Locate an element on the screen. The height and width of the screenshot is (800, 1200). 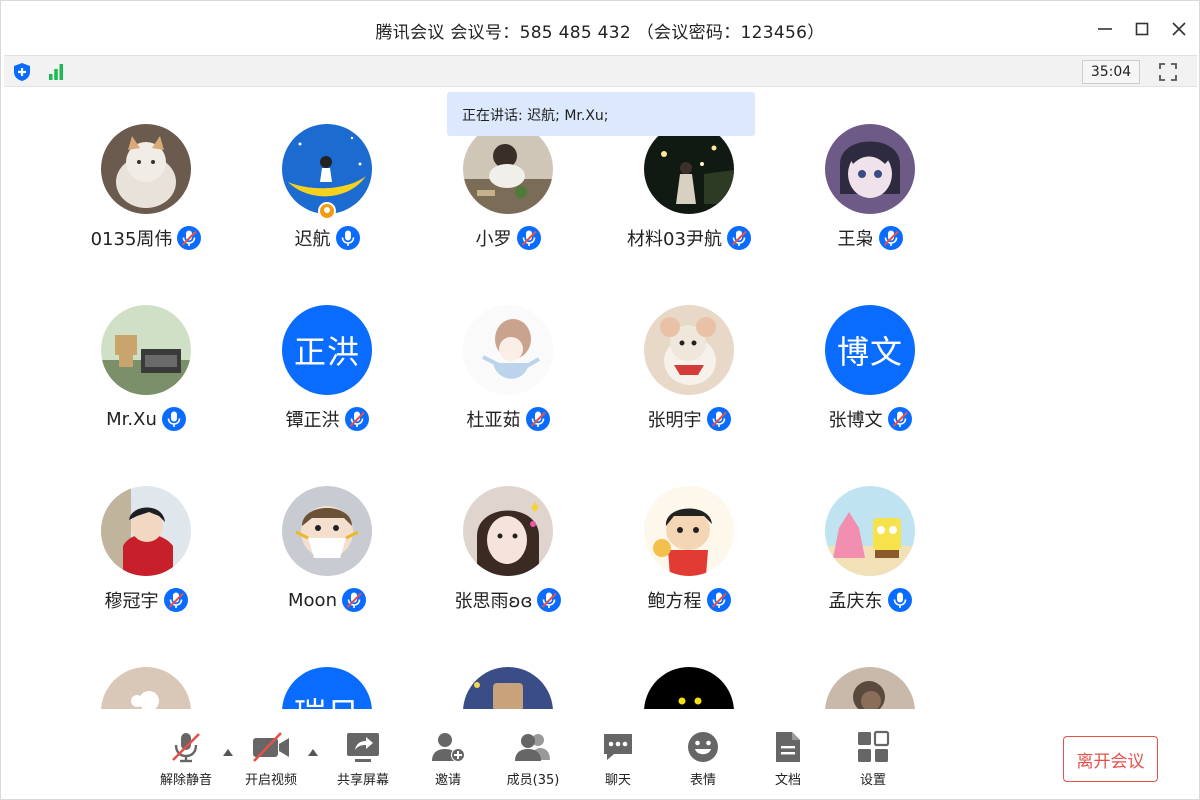
participant-tile: 迟航 is located at coordinates (327, 199).